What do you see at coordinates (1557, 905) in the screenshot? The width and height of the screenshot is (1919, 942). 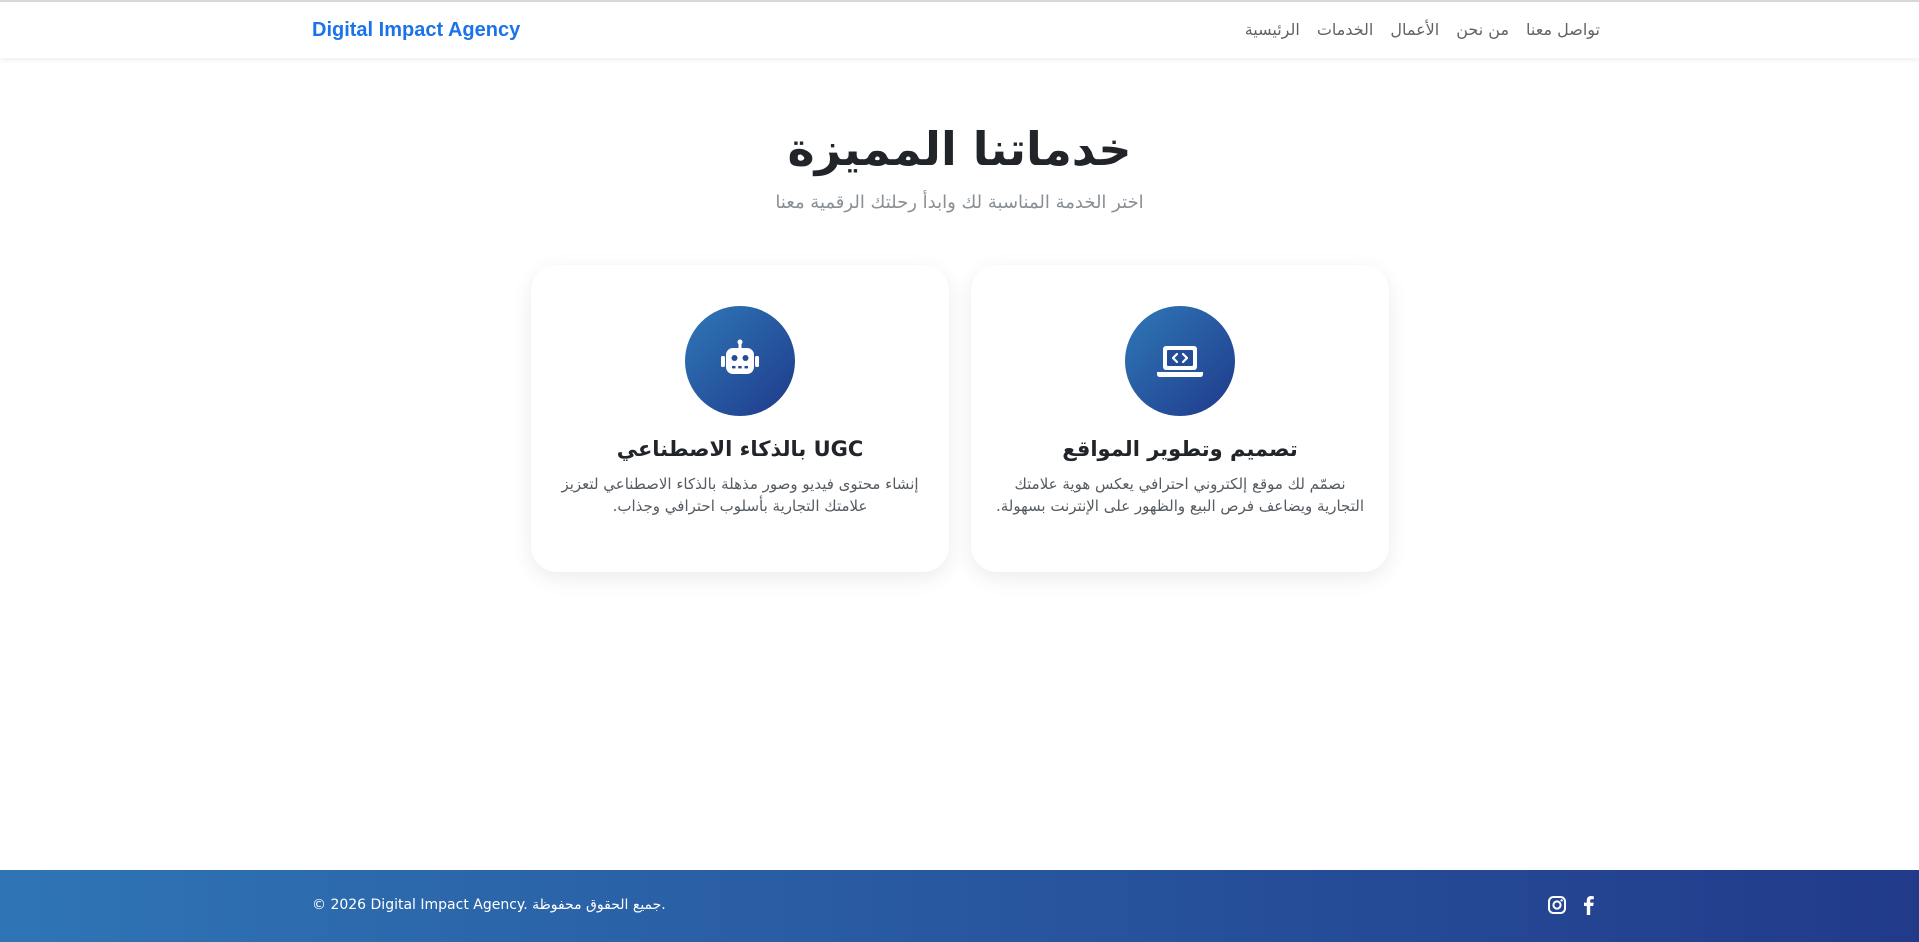 I see `instagram-icon` at bounding box center [1557, 905].